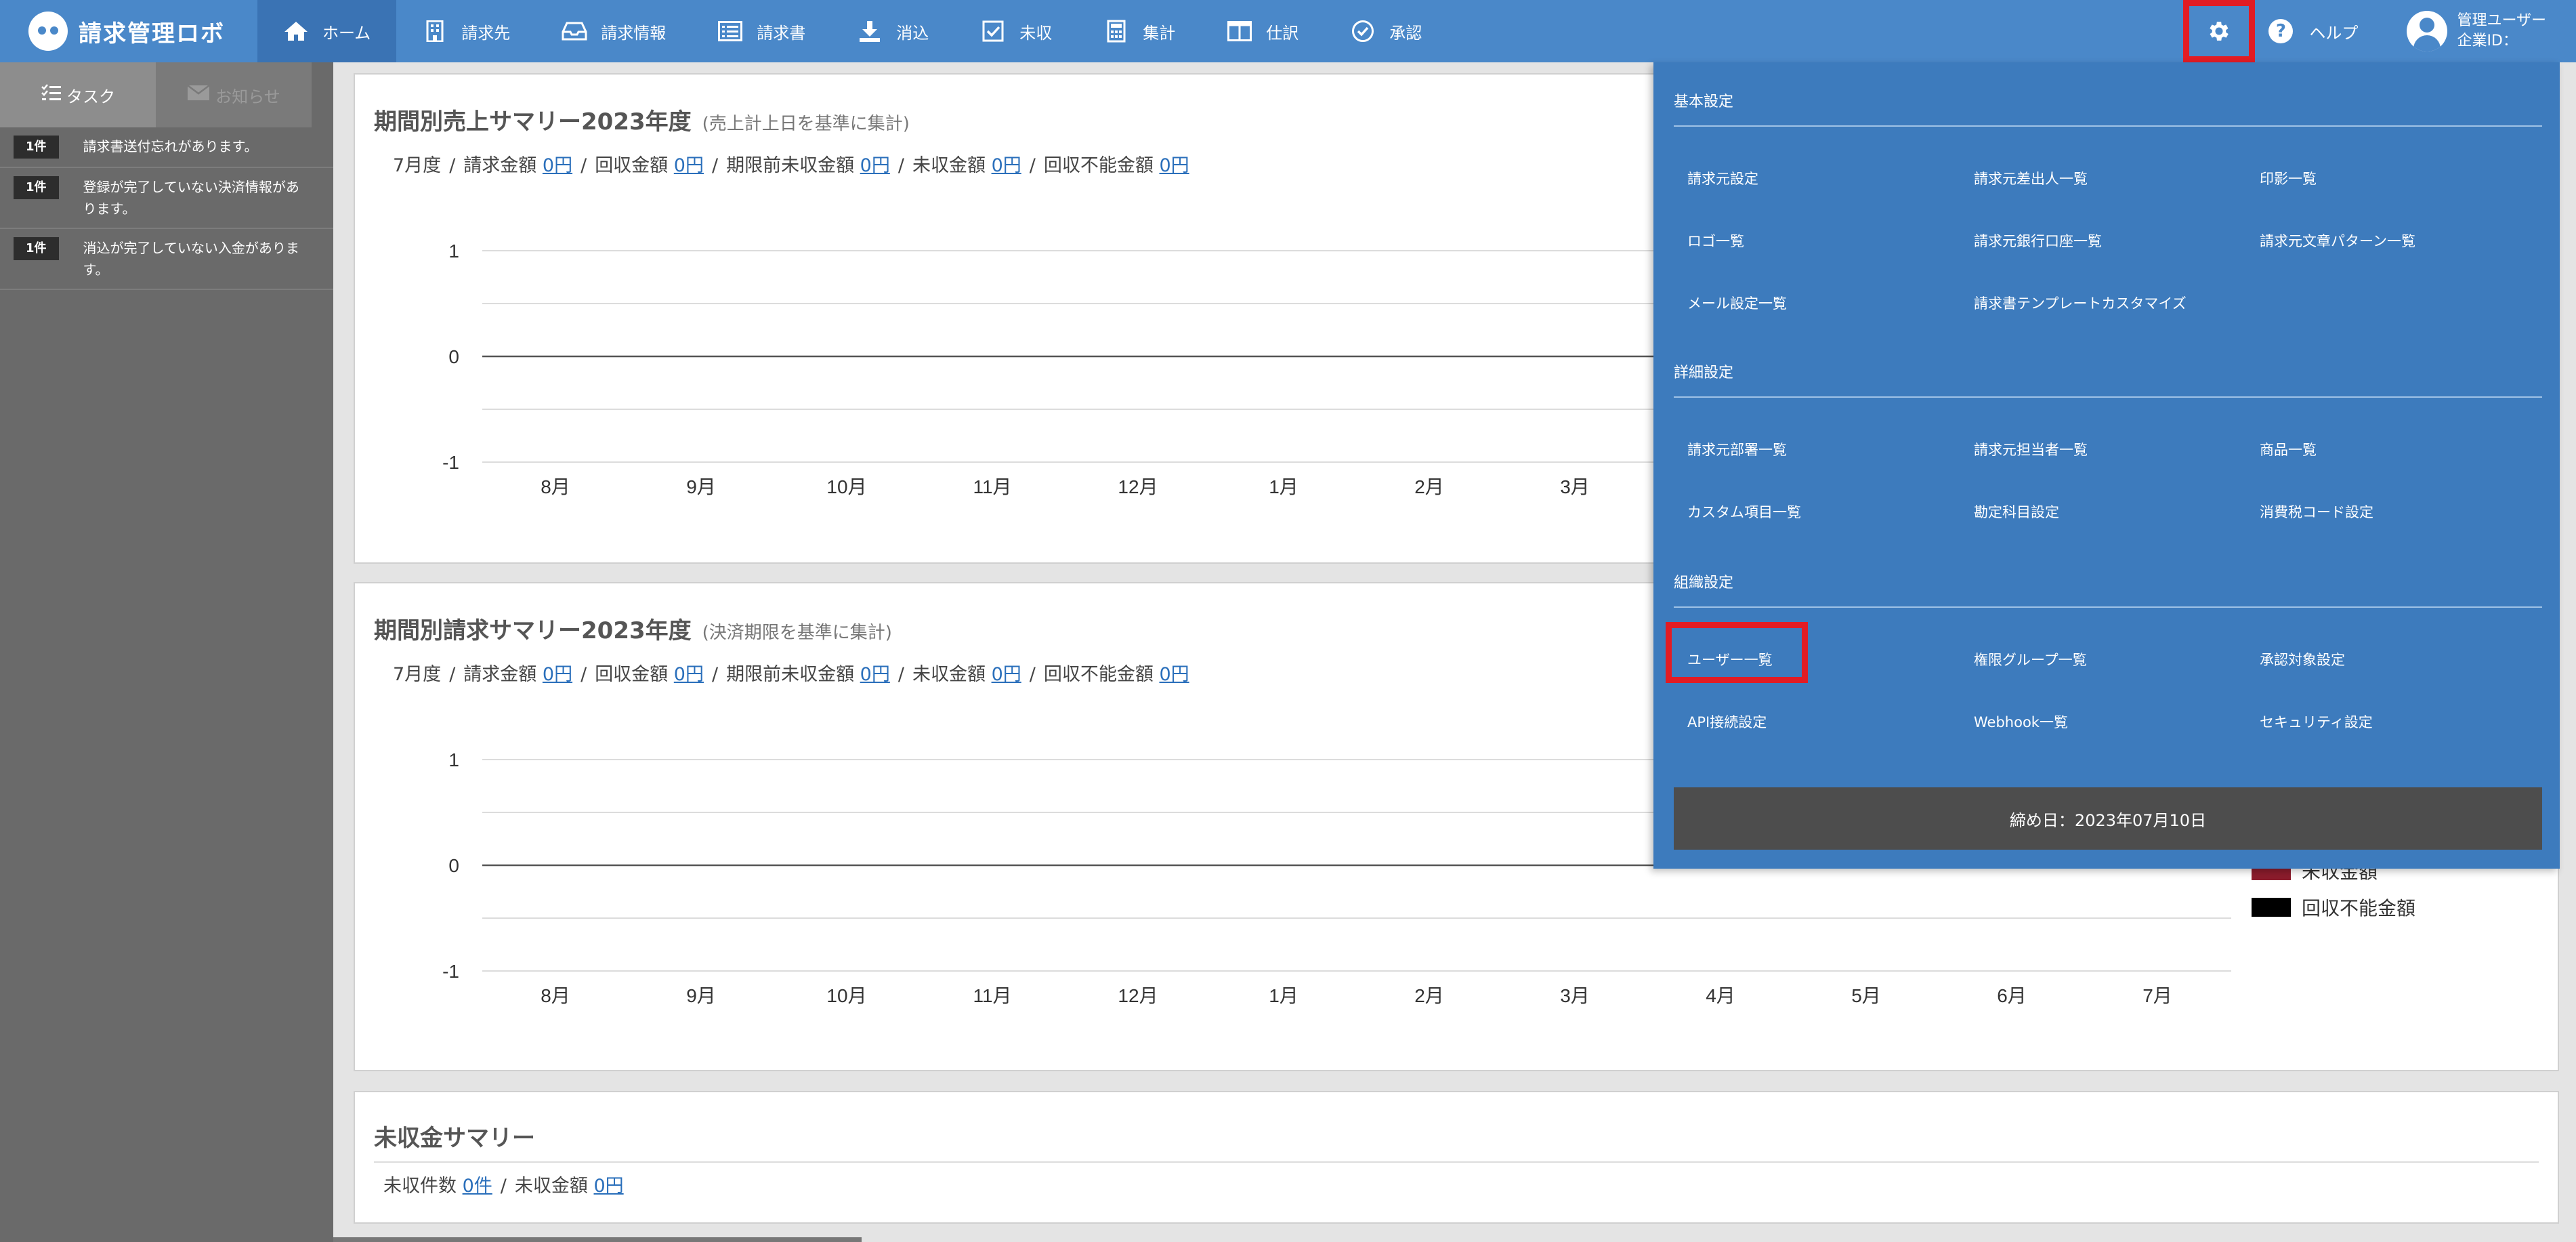 This screenshot has height=1242, width=2576. Describe the element at coordinates (1159, 33) in the screenshot. I see `nav-item-label: 集計` at that location.